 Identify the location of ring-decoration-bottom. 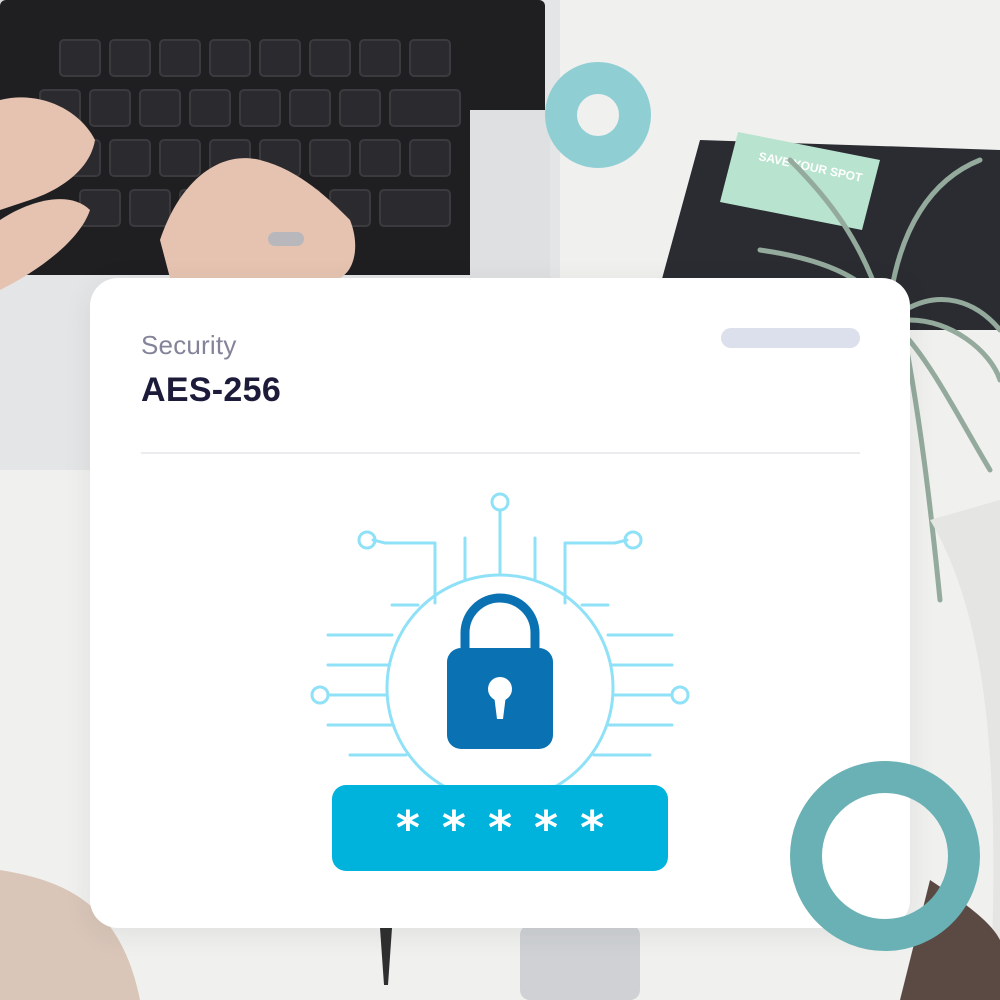
(885, 856).